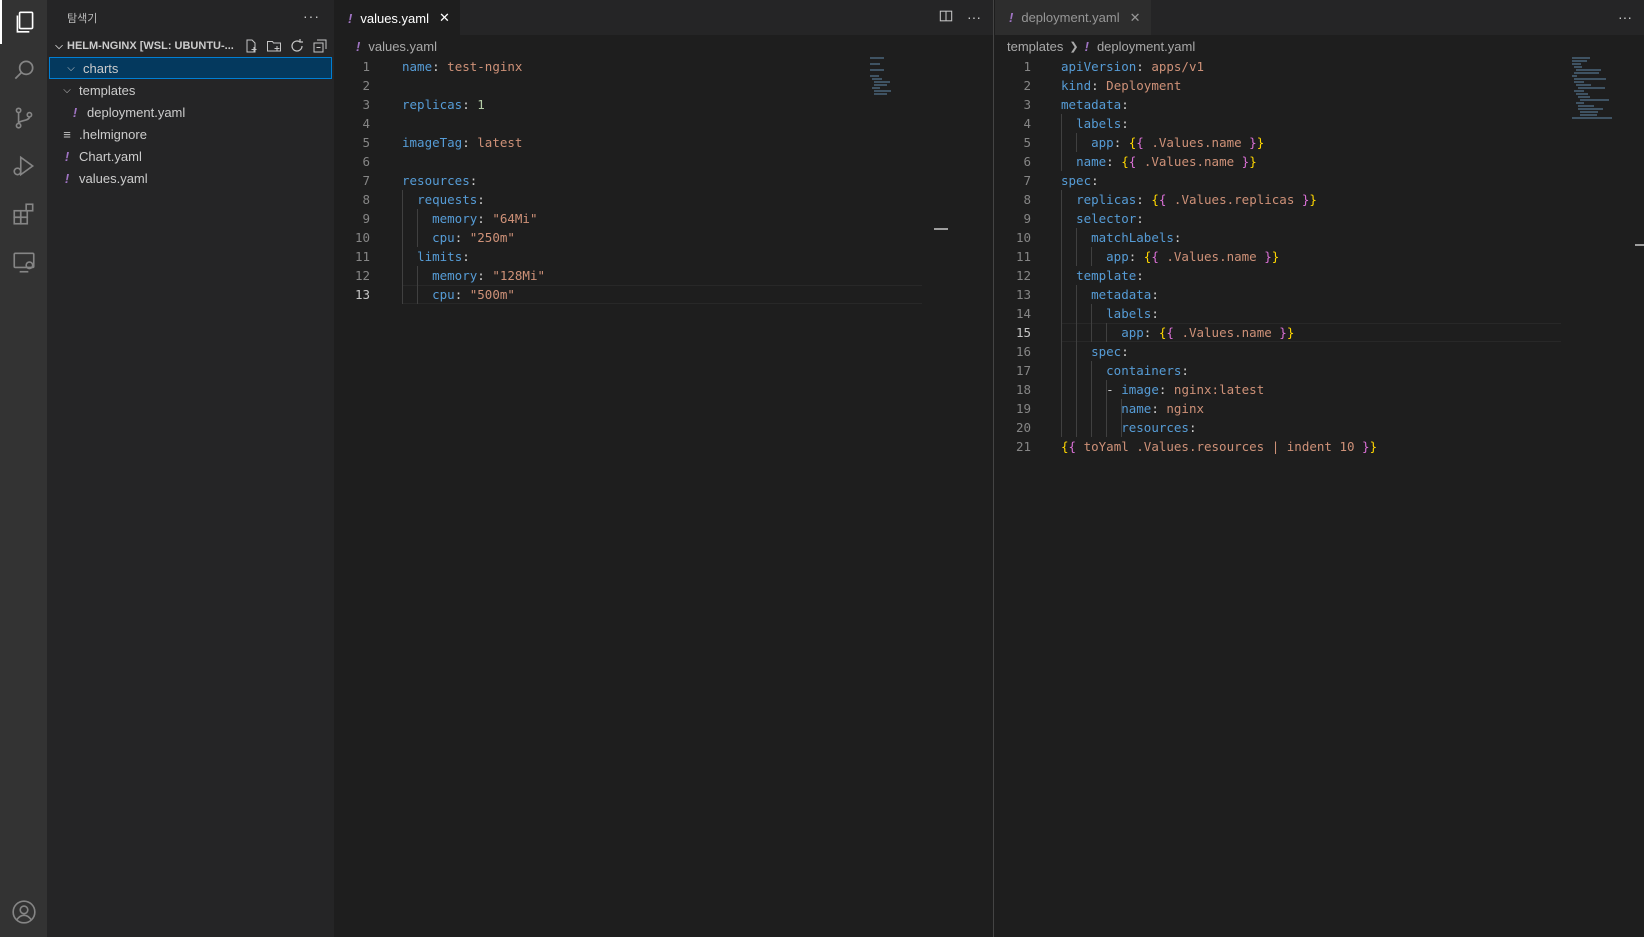 This screenshot has width=1644, height=937. I want to click on line-number: 4, so click(366, 123).